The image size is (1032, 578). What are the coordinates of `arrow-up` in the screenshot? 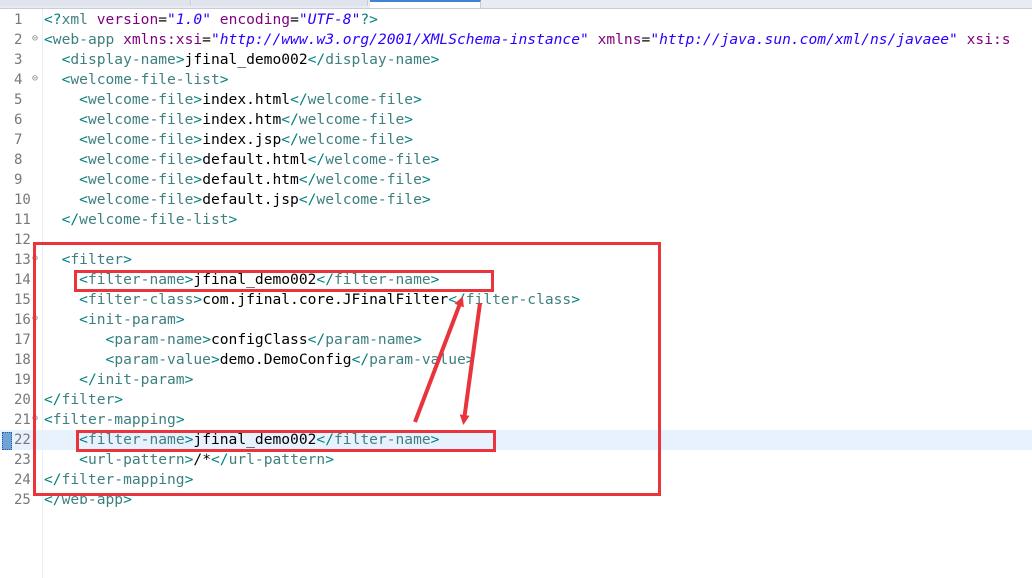 It's located at (438, 359).